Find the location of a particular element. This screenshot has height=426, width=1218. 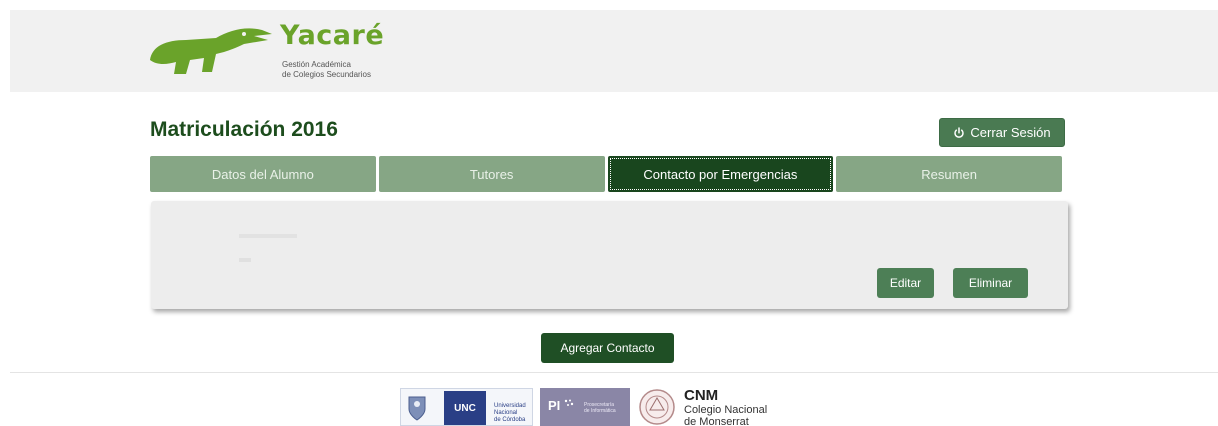

logout-button: Cerrar Sesión is located at coordinates (1002, 132).